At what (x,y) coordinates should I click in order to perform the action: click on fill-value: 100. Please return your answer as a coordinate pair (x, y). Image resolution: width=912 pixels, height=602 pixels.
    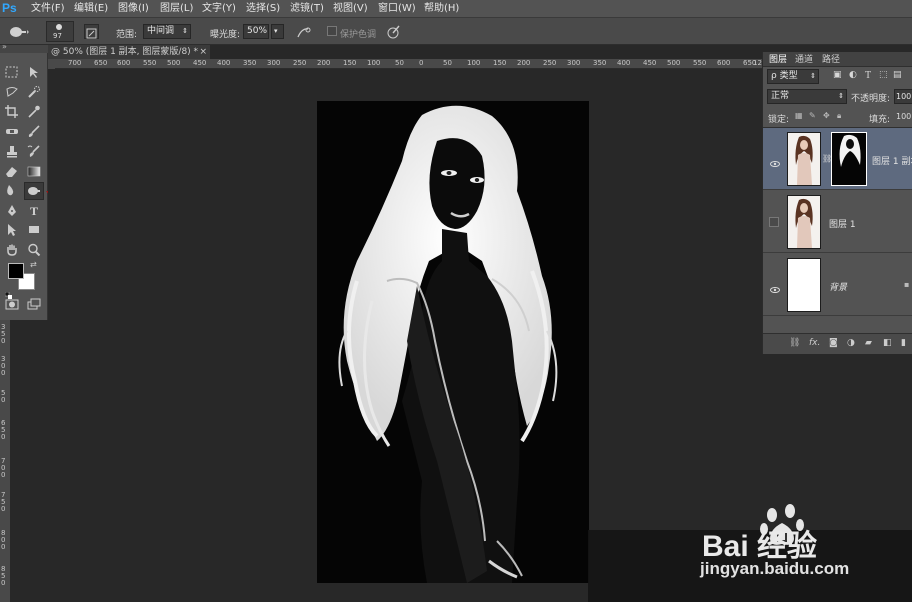
    Looking at the image, I should click on (904, 116).